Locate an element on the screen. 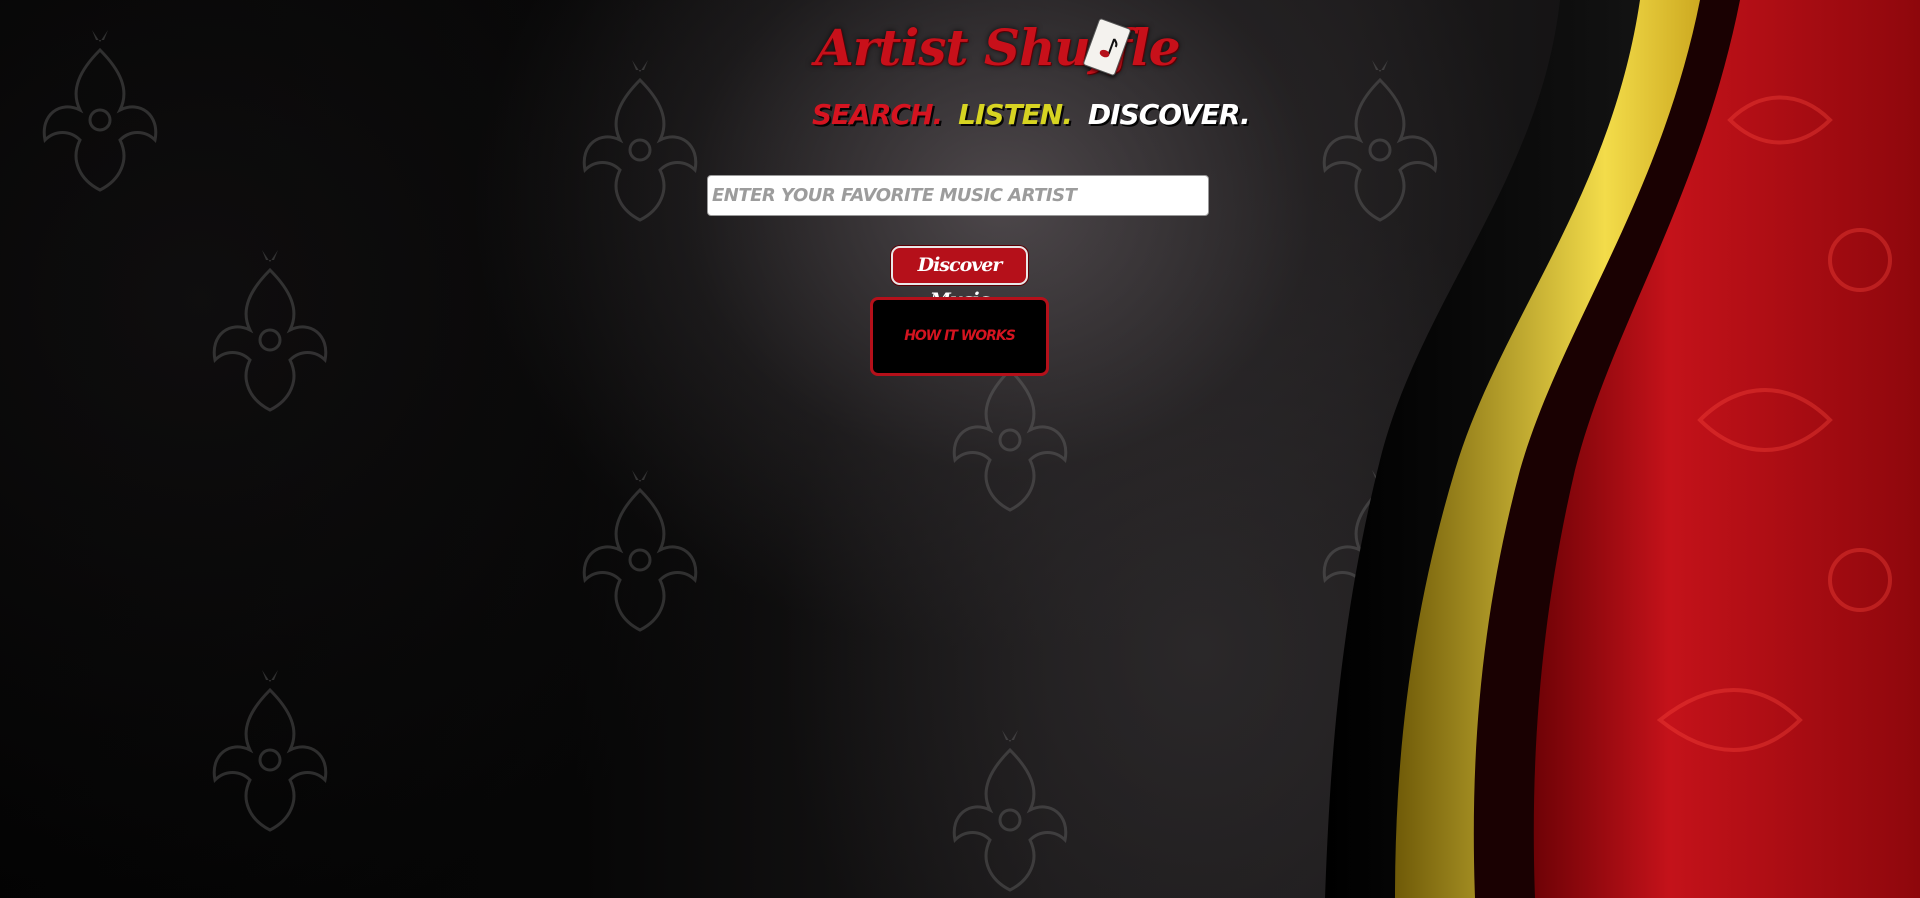 The image size is (1920, 898). app-title-wrap: Artist Shuffle is located at coordinates (998, 48).